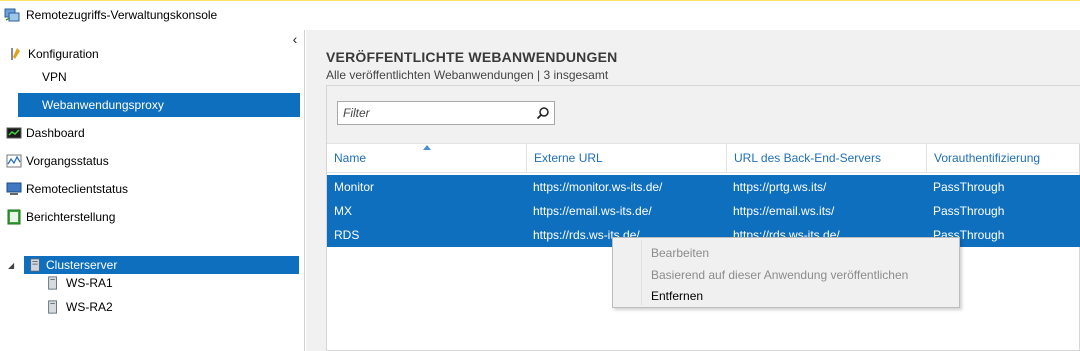 The height and width of the screenshot is (351, 1080). What do you see at coordinates (472, 57) in the screenshot?
I see `page-title: VERÖFFENTLICHTE WEBANWENDUNGEN` at bounding box center [472, 57].